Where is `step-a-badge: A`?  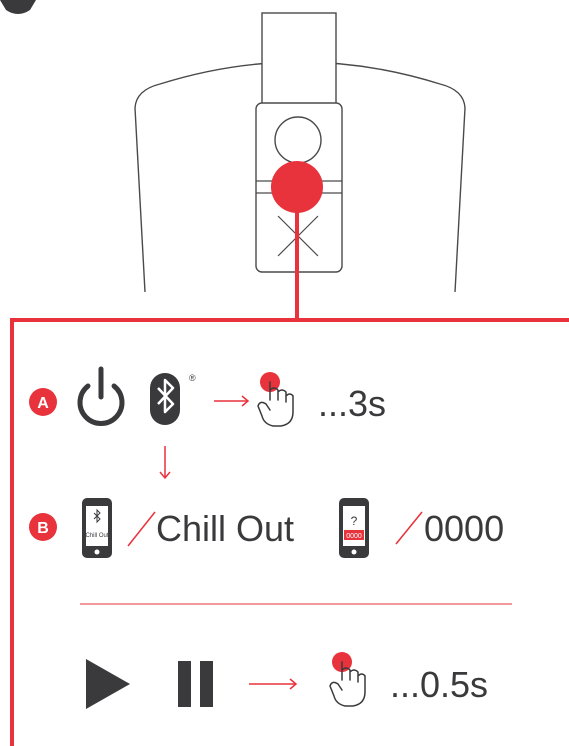 step-a-badge: A is located at coordinates (43, 402).